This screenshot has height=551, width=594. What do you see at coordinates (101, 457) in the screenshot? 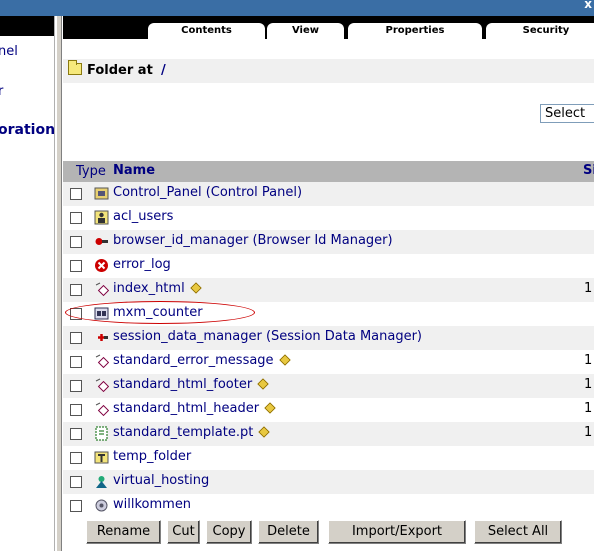
I see `temp-folder-icon` at bounding box center [101, 457].